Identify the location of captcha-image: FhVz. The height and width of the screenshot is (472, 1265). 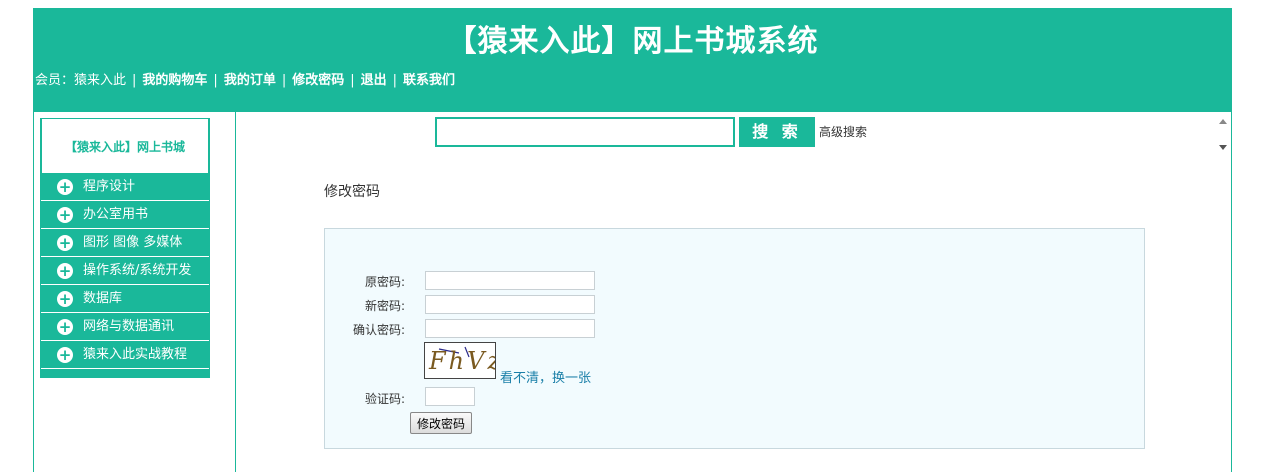
(460, 360).